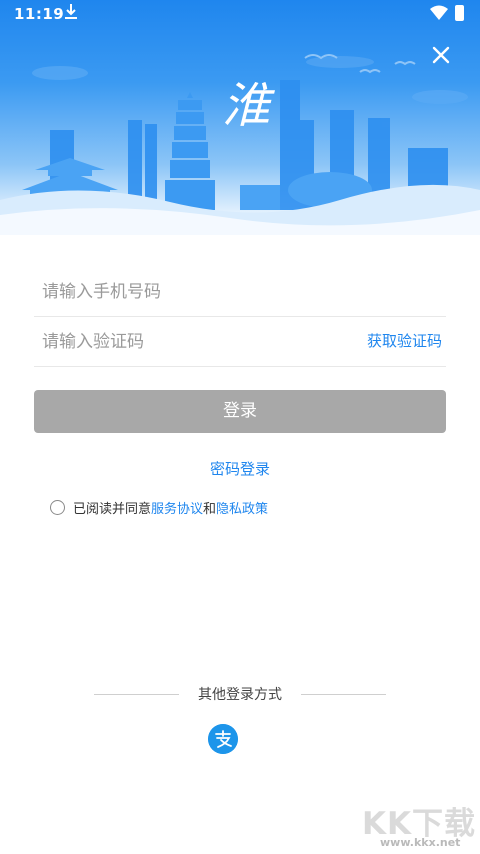  What do you see at coordinates (192, 292) in the screenshot?
I see `phone-input` at bounding box center [192, 292].